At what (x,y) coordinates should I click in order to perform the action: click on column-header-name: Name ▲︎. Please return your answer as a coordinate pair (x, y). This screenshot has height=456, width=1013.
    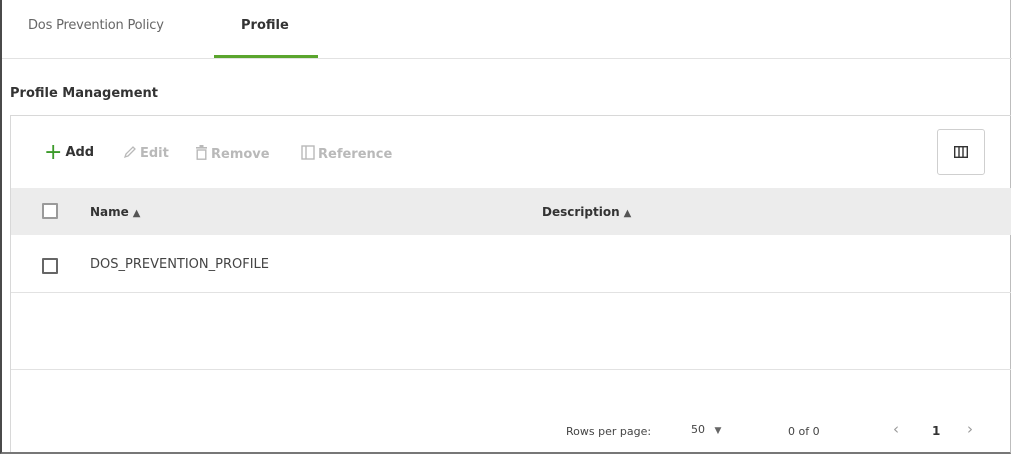
    Looking at the image, I should click on (115, 212).